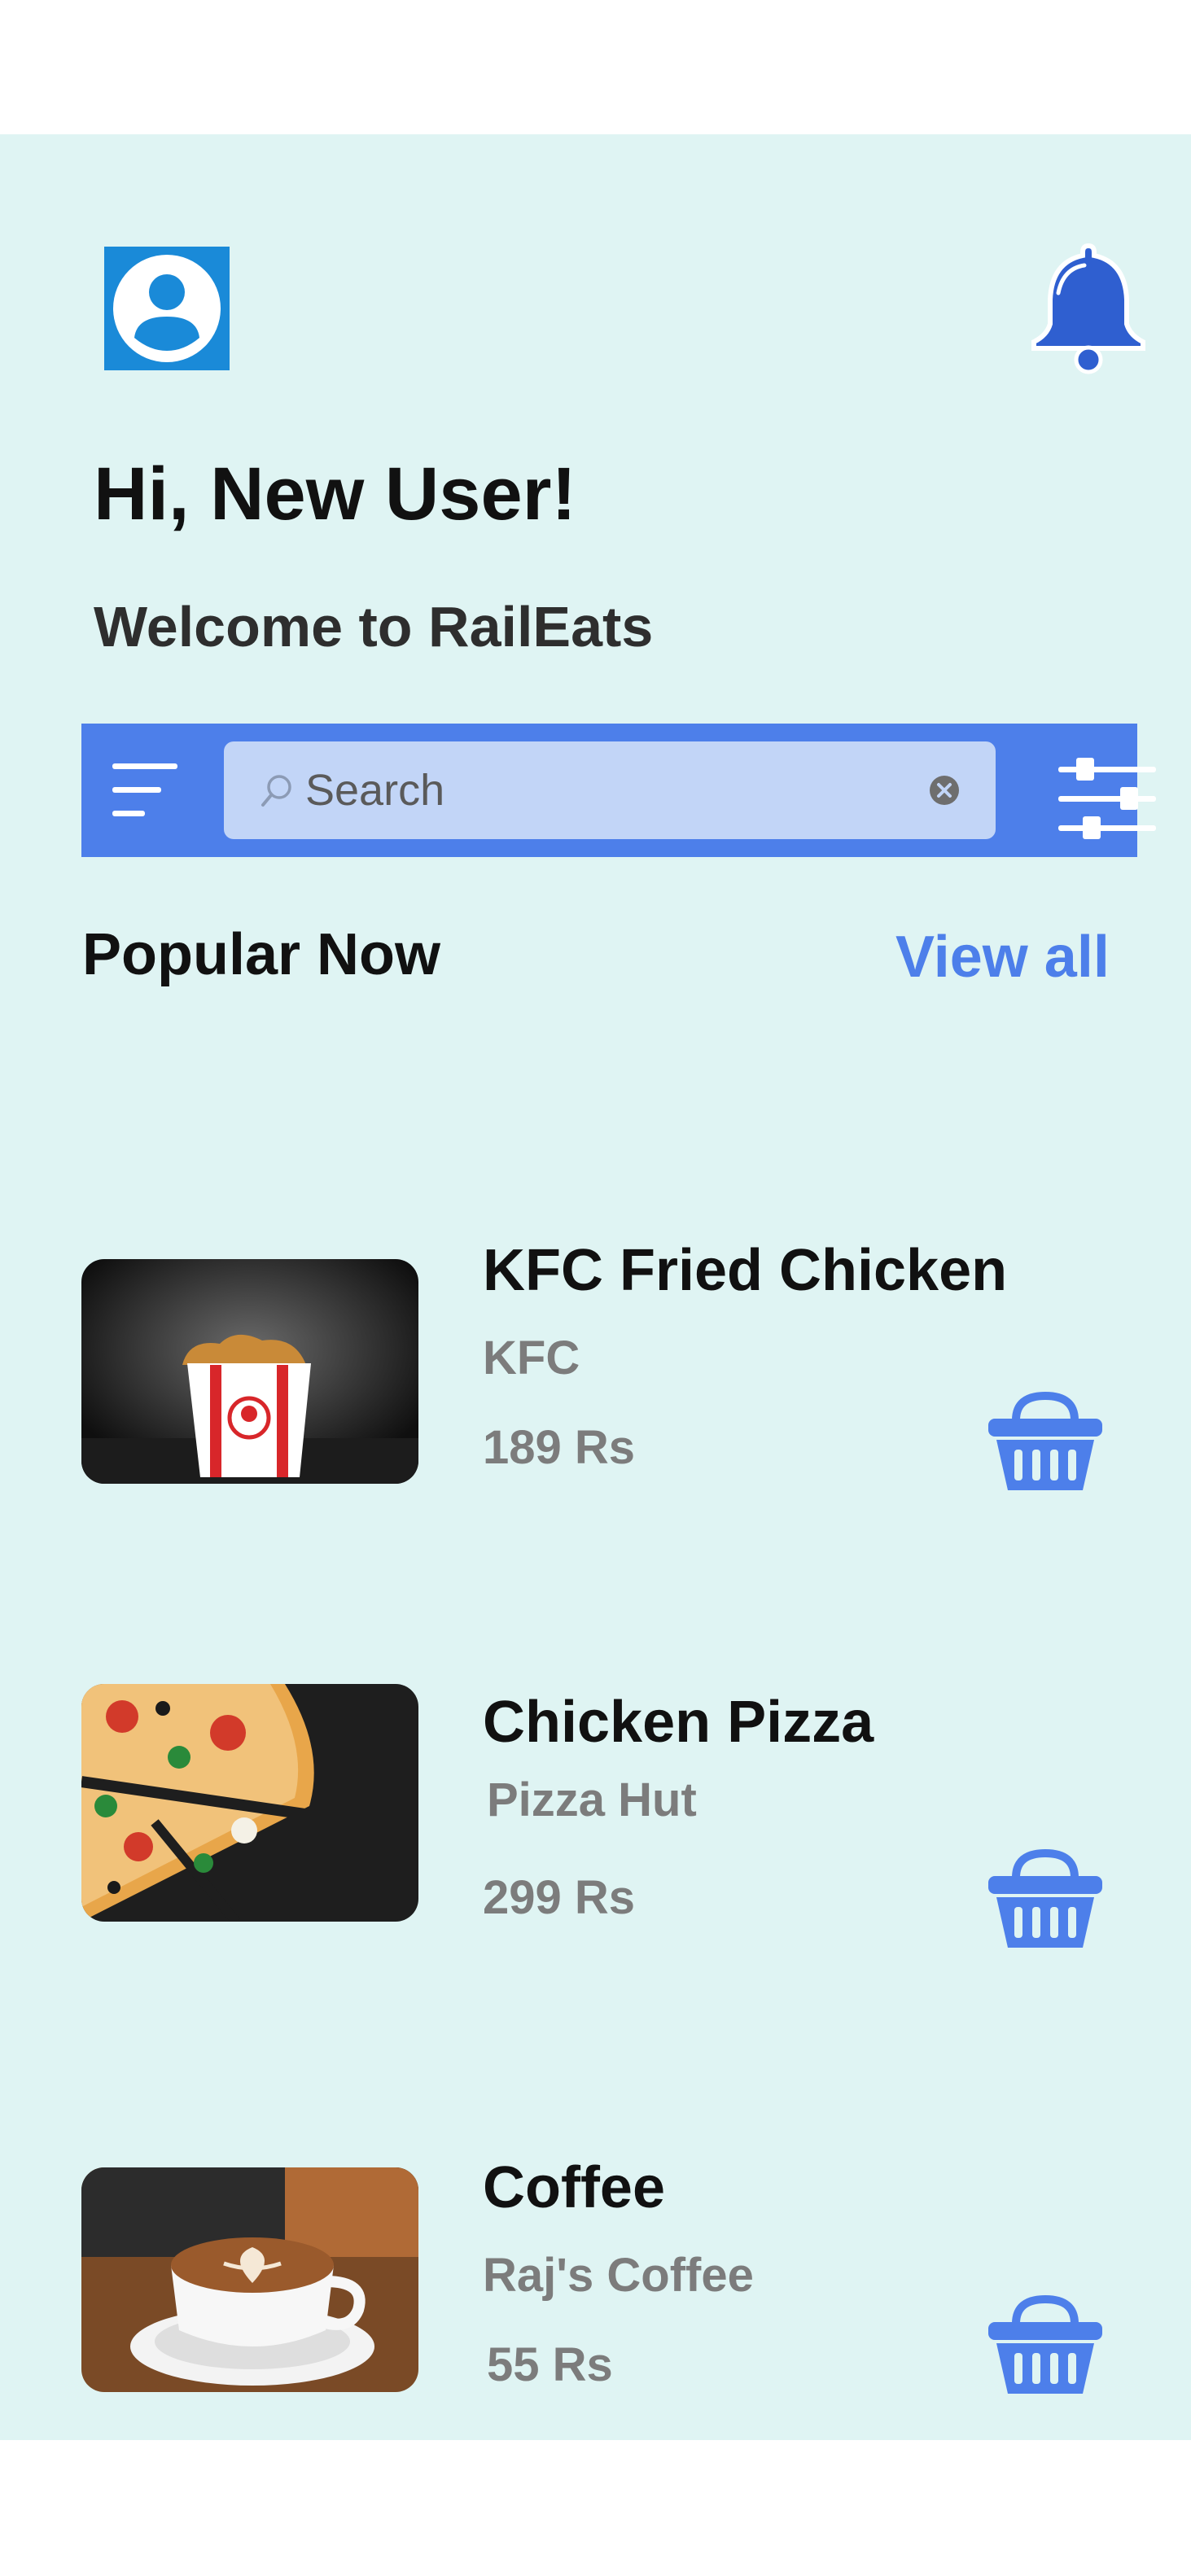  I want to click on list-item: Coffee Raj's Coffee 55 Rs, so click(595, 2209).